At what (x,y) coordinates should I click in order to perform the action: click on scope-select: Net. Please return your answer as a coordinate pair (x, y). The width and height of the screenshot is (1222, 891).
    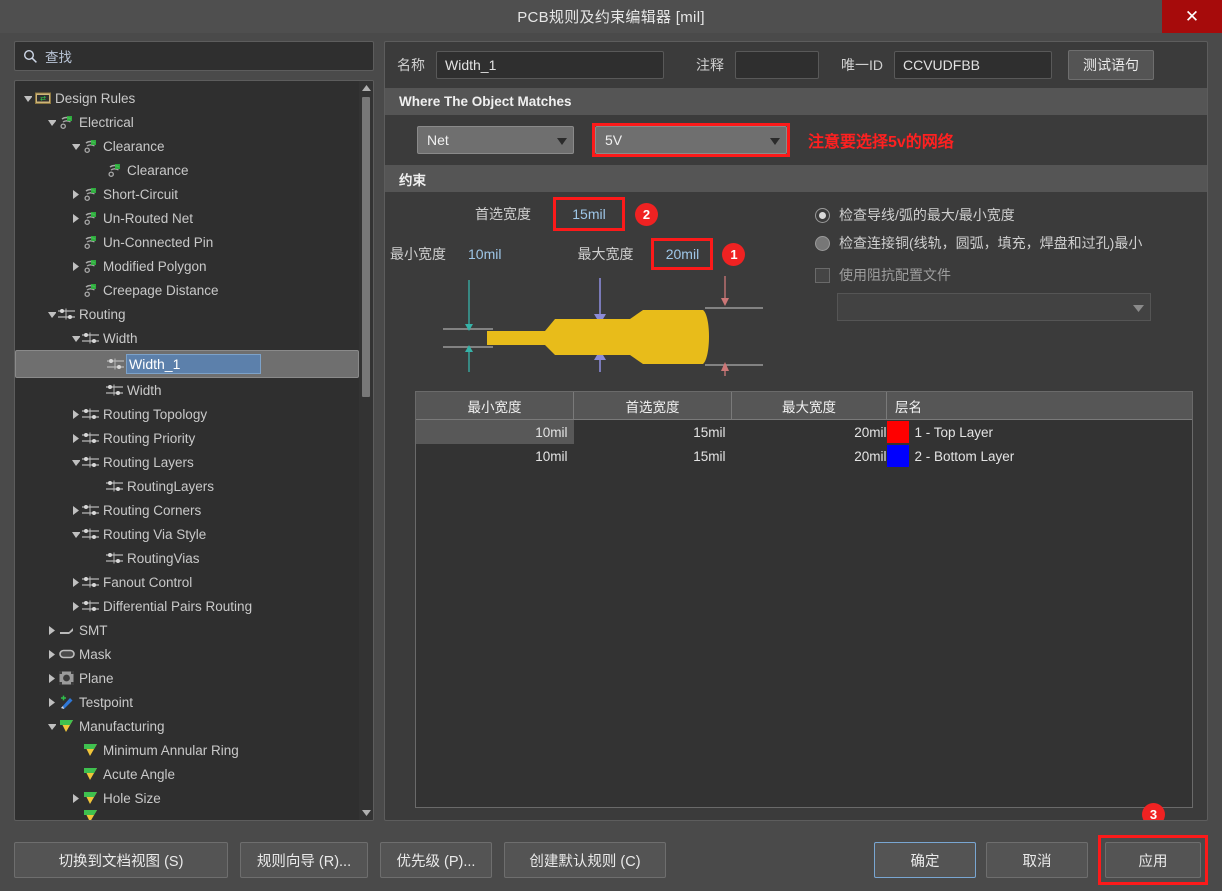
    Looking at the image, I should click on (495, 140).